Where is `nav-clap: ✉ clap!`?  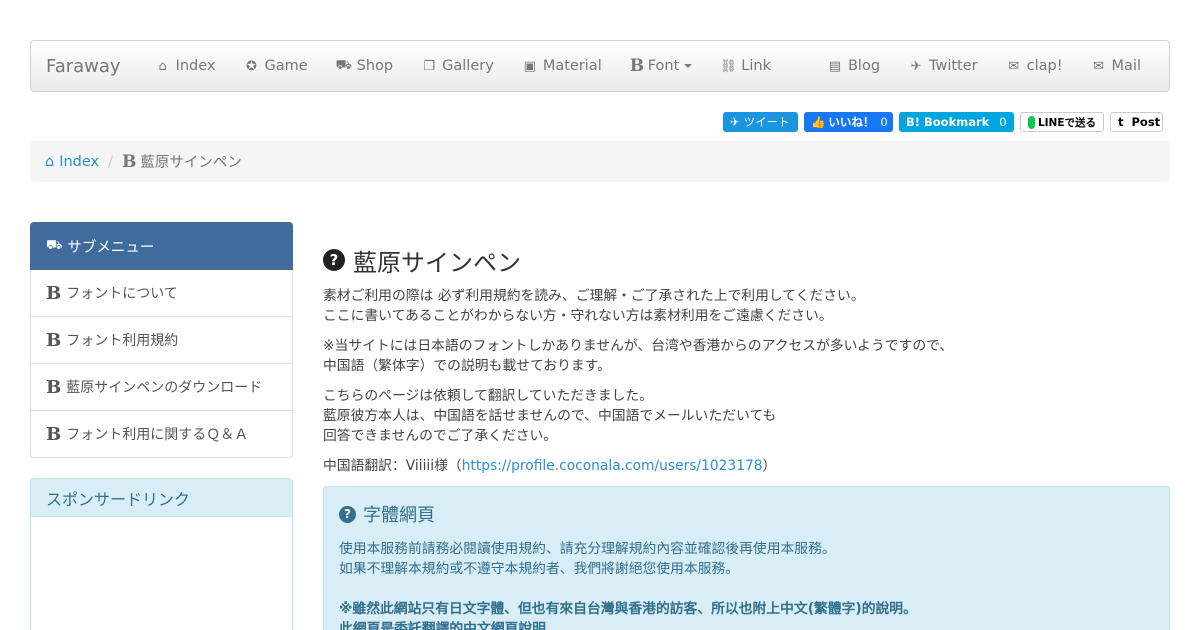
nav-clap: ✉ clap! is located at coordinates (1034, 66).